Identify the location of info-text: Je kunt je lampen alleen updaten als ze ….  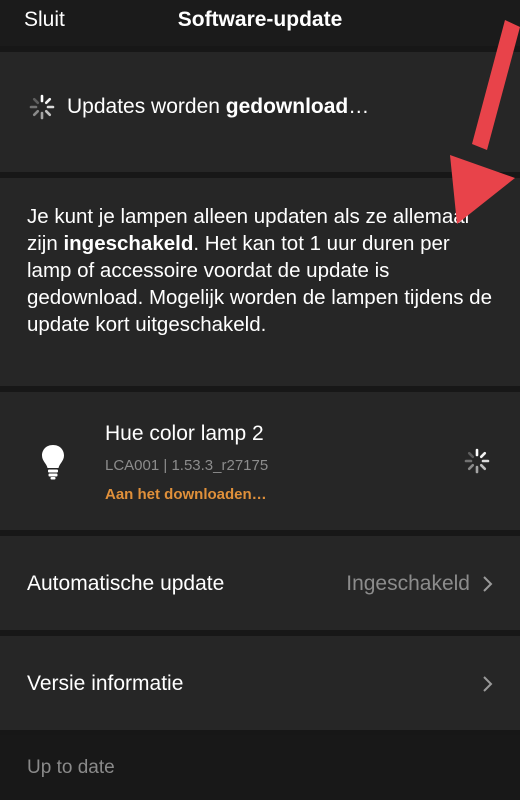
(259, 270).